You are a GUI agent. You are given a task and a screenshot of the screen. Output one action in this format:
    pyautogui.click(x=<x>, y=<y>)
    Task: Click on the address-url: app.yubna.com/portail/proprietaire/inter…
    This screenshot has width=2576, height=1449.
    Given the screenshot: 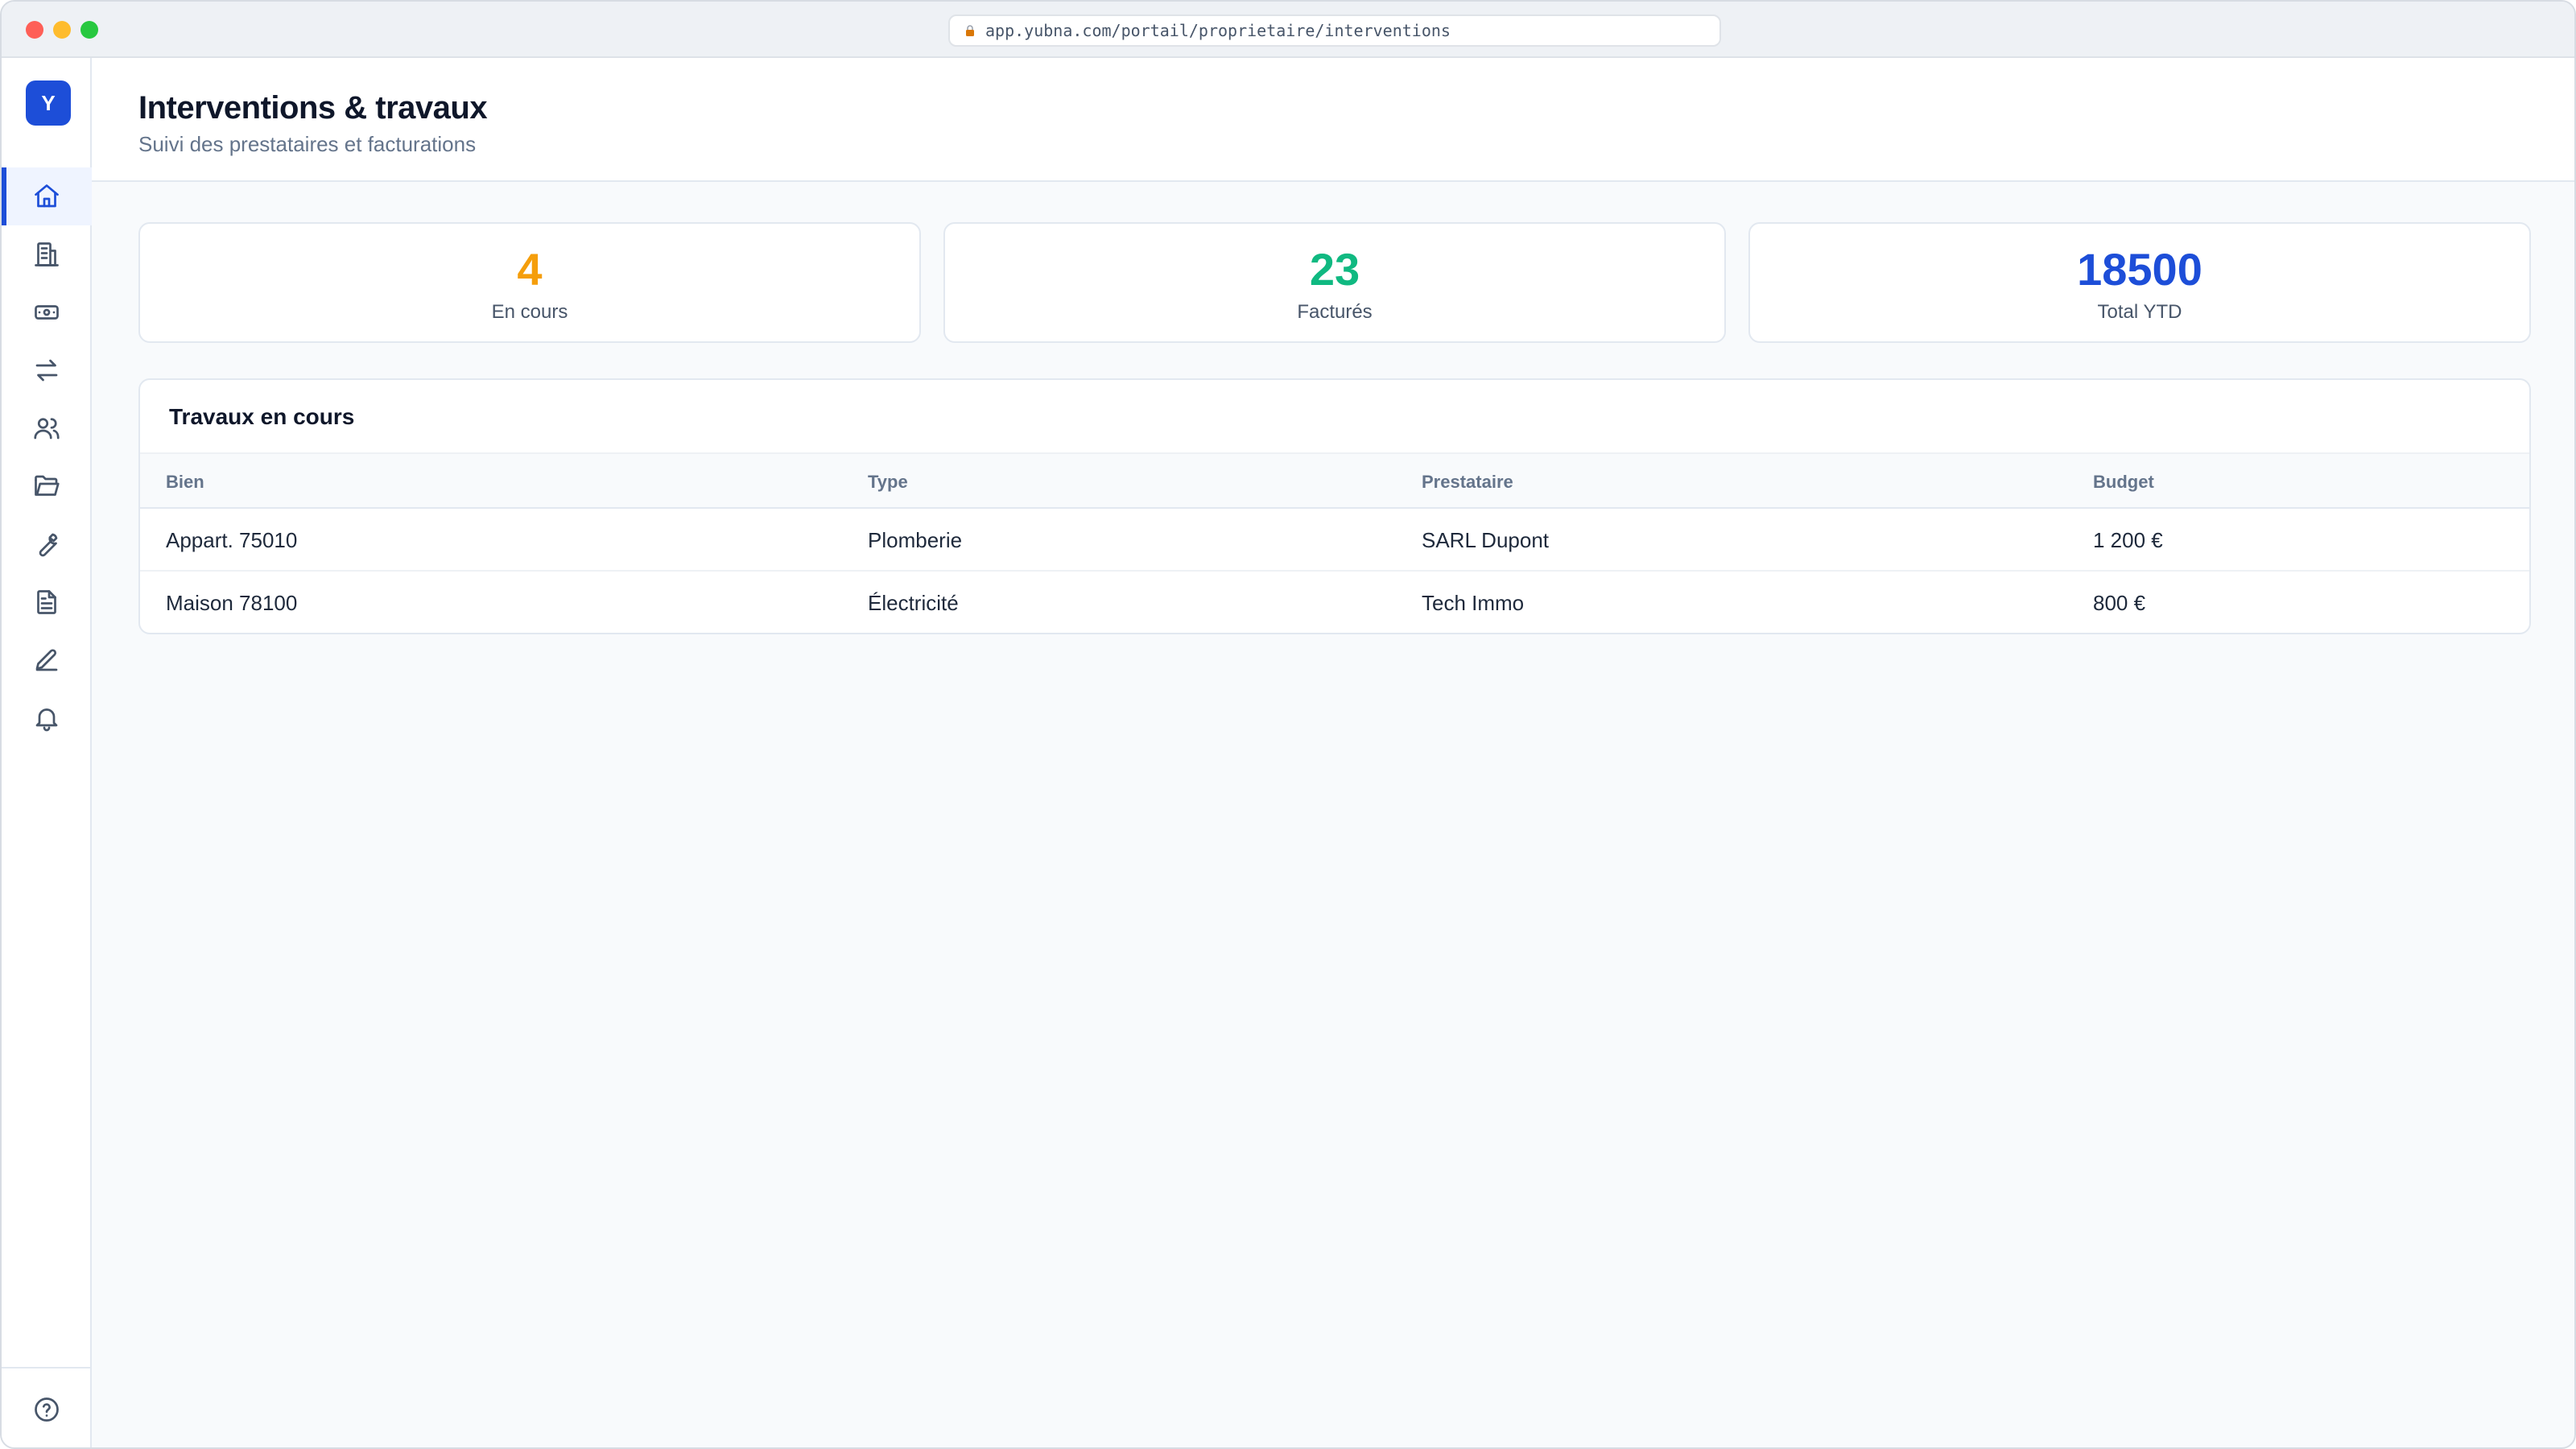 What is the action you would take?
    pyautogui.click(x=1218, y=30)
    